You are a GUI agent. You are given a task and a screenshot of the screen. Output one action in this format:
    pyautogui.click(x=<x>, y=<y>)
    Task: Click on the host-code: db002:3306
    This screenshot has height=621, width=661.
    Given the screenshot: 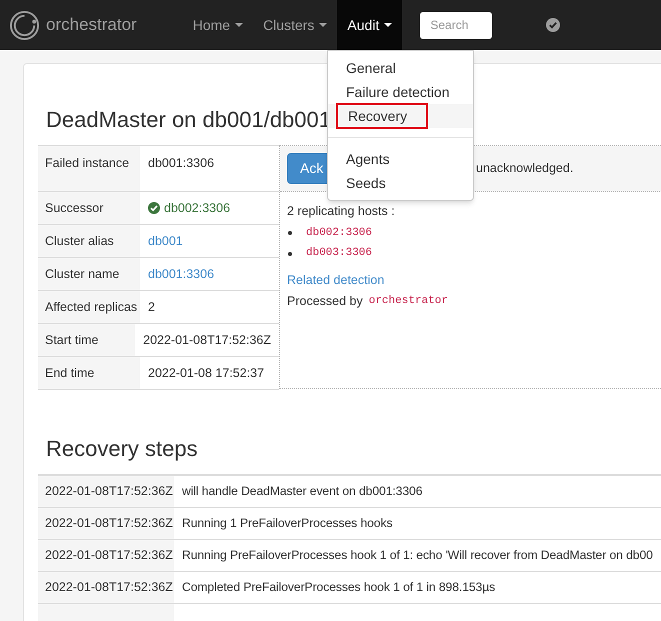 What is the action you would take?
    pyautogui.click(x=339, y=233)
    